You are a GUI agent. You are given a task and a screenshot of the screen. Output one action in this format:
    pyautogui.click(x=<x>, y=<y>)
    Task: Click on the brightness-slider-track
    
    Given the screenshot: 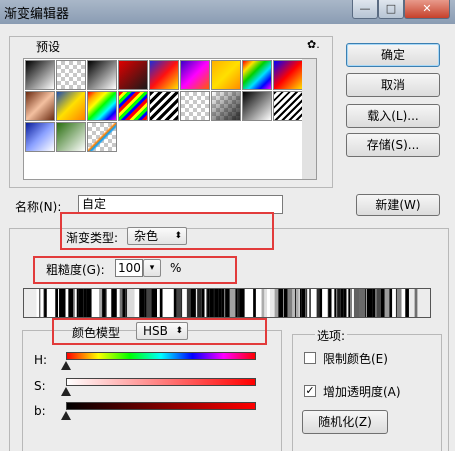 What is the action you would take?
    pyautogui.click(x=161, y=406)
    